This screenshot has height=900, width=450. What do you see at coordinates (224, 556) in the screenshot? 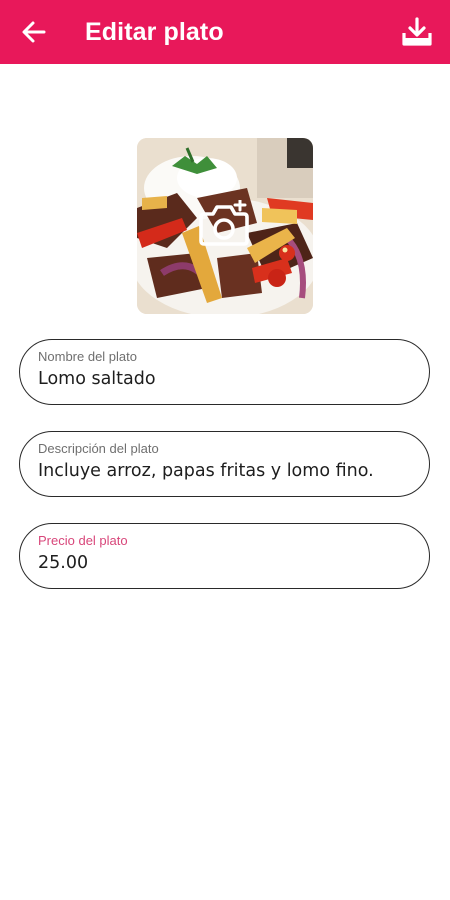
I see `dish-price-field: Precio del plato 25.00` at bounding box center [224, 556].